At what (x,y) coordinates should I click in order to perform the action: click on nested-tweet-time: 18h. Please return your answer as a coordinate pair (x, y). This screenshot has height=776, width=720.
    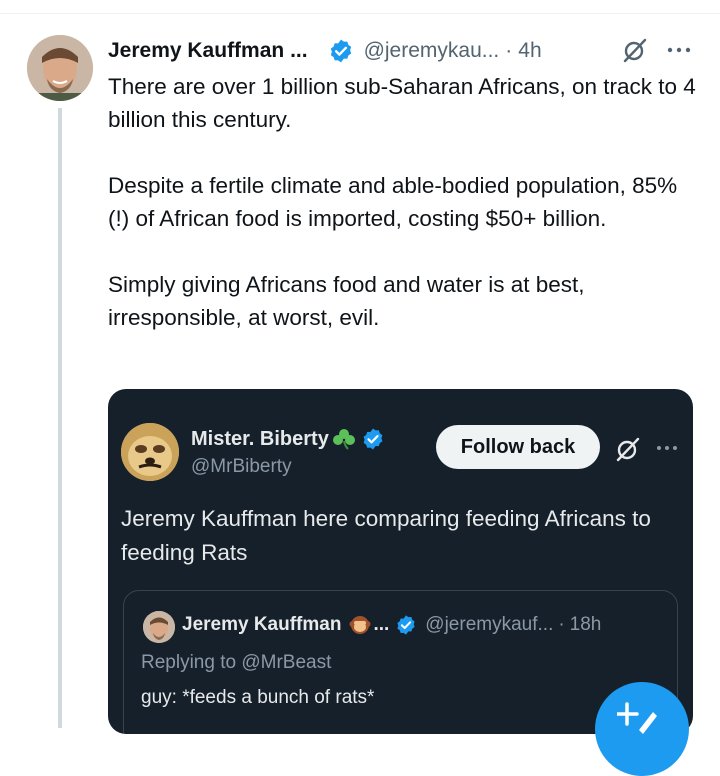
    Looking at the image, I should click on (586, 625).